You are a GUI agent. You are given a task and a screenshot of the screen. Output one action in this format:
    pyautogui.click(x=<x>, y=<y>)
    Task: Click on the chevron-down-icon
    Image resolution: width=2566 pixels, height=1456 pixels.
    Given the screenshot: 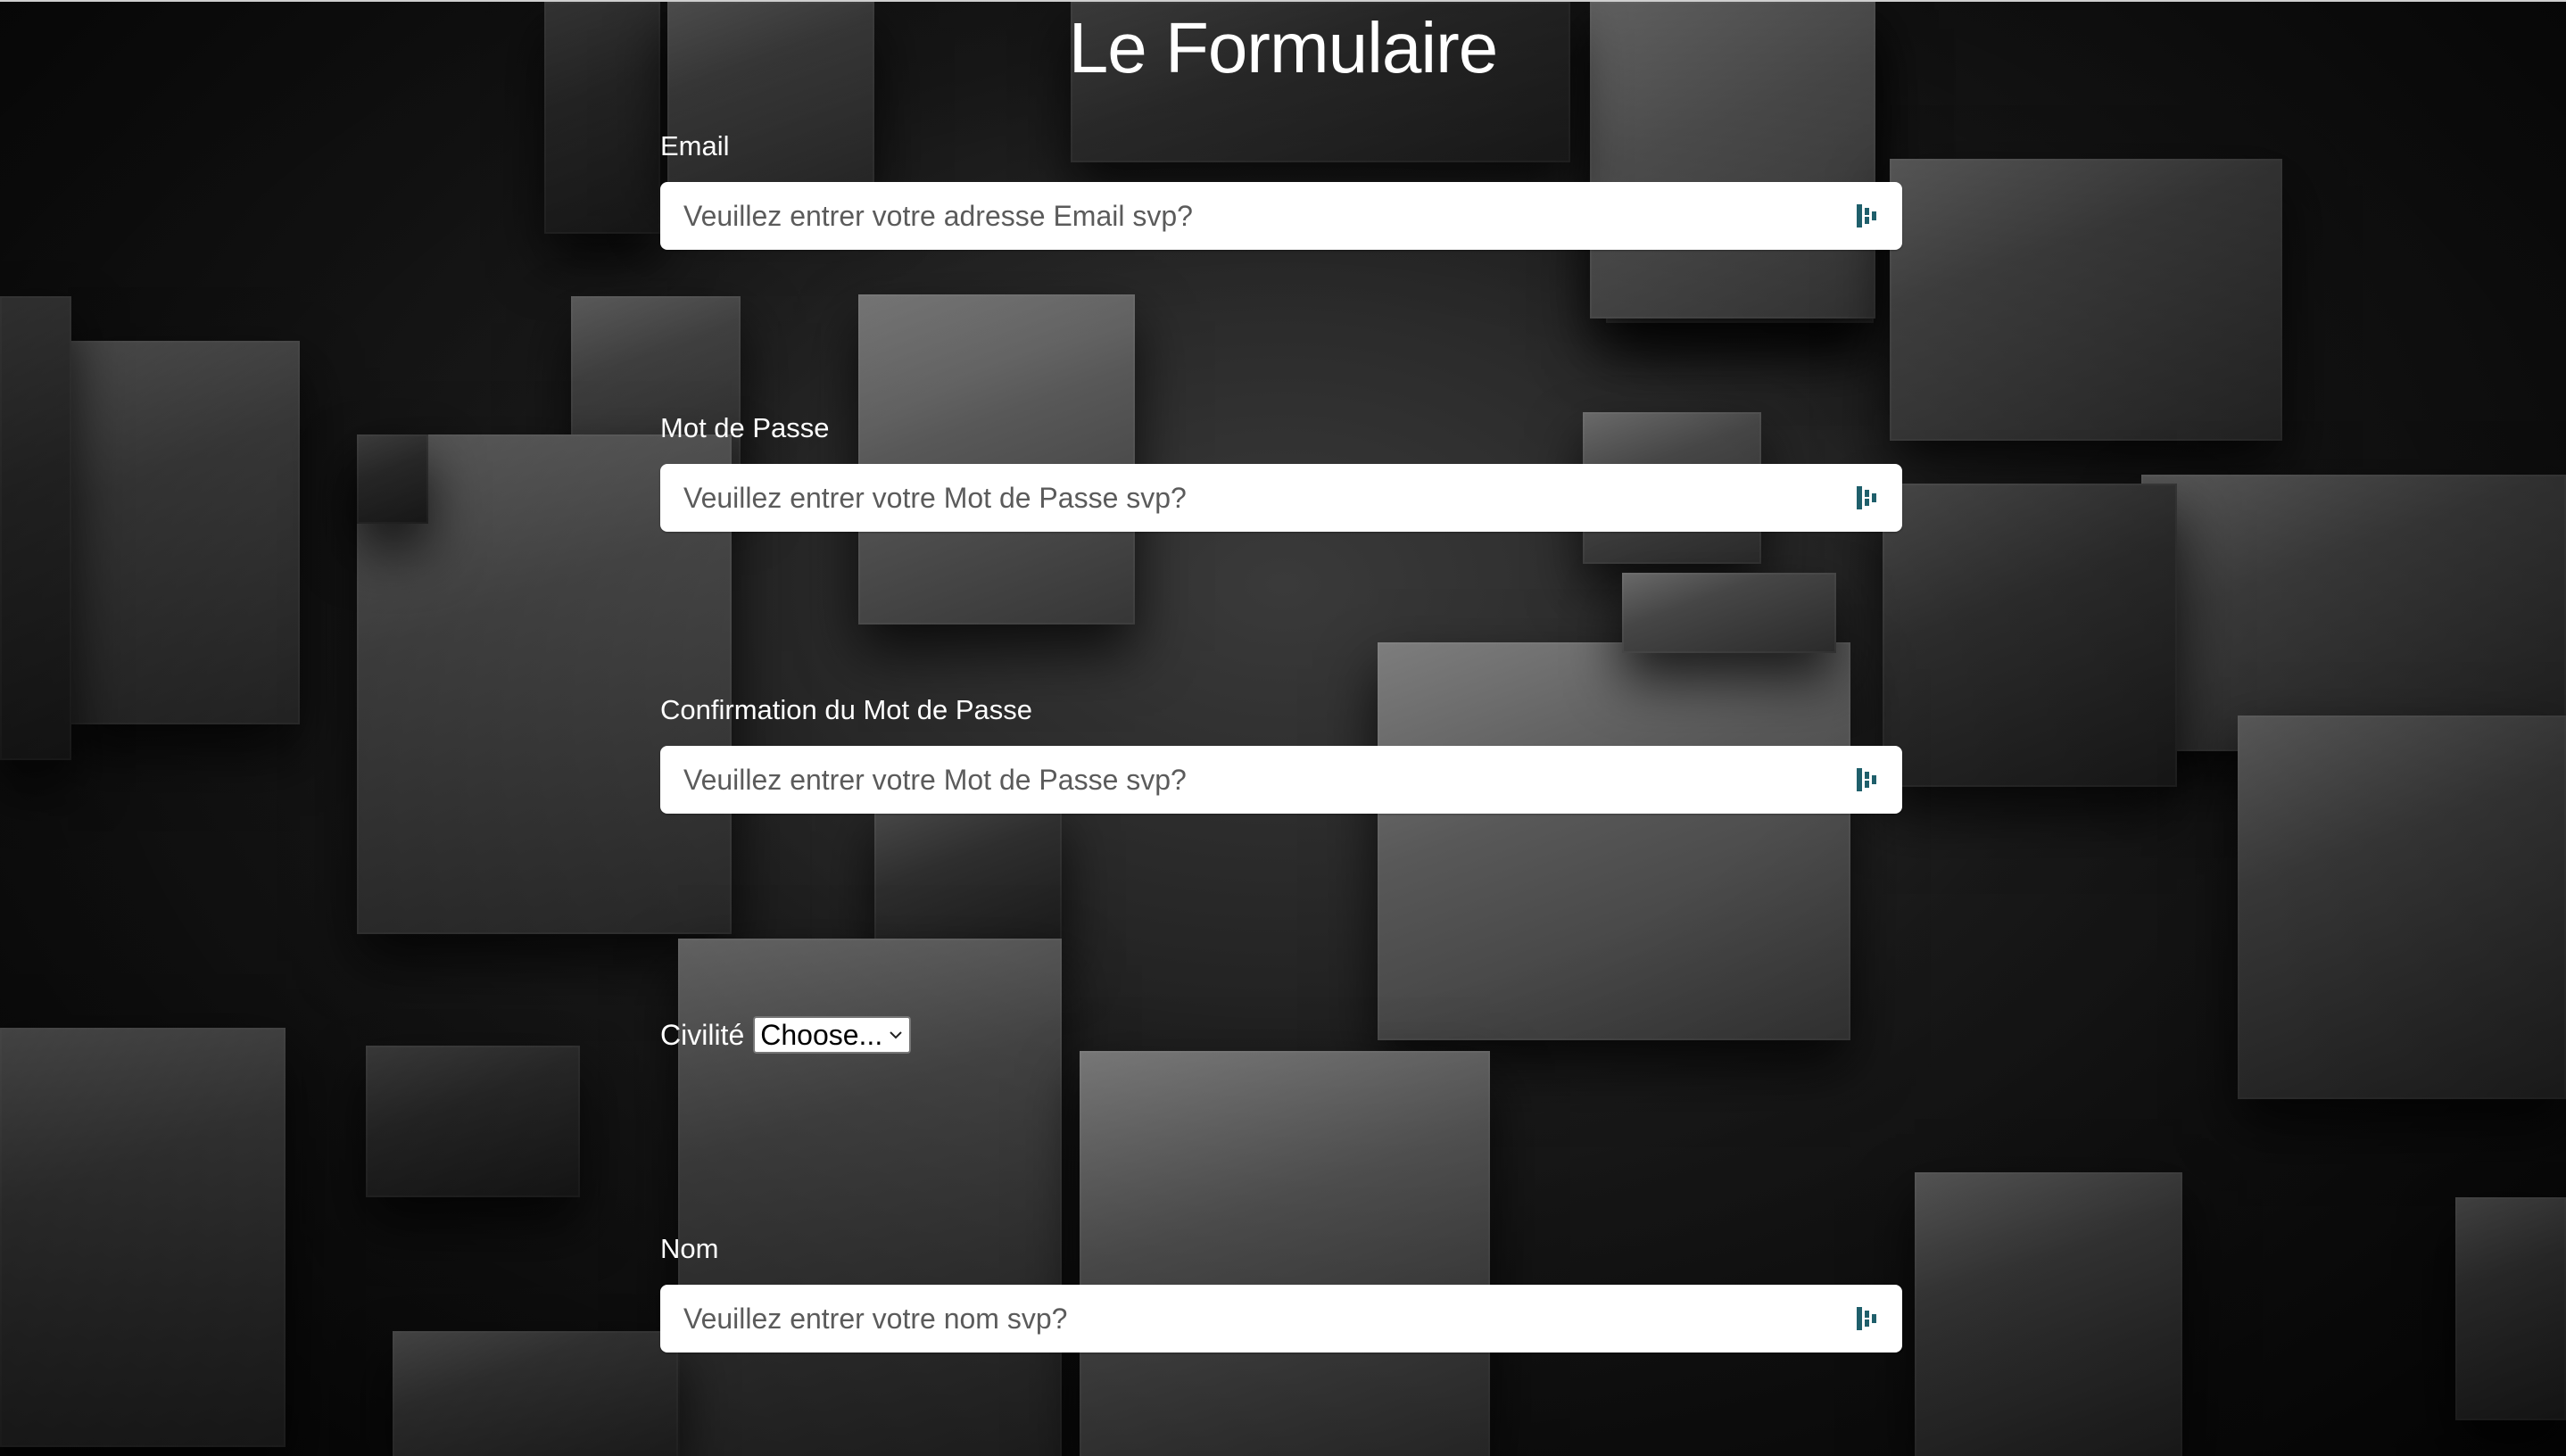 What is the action you would take?
    pyautogui.click(x=896, y=1035)
    